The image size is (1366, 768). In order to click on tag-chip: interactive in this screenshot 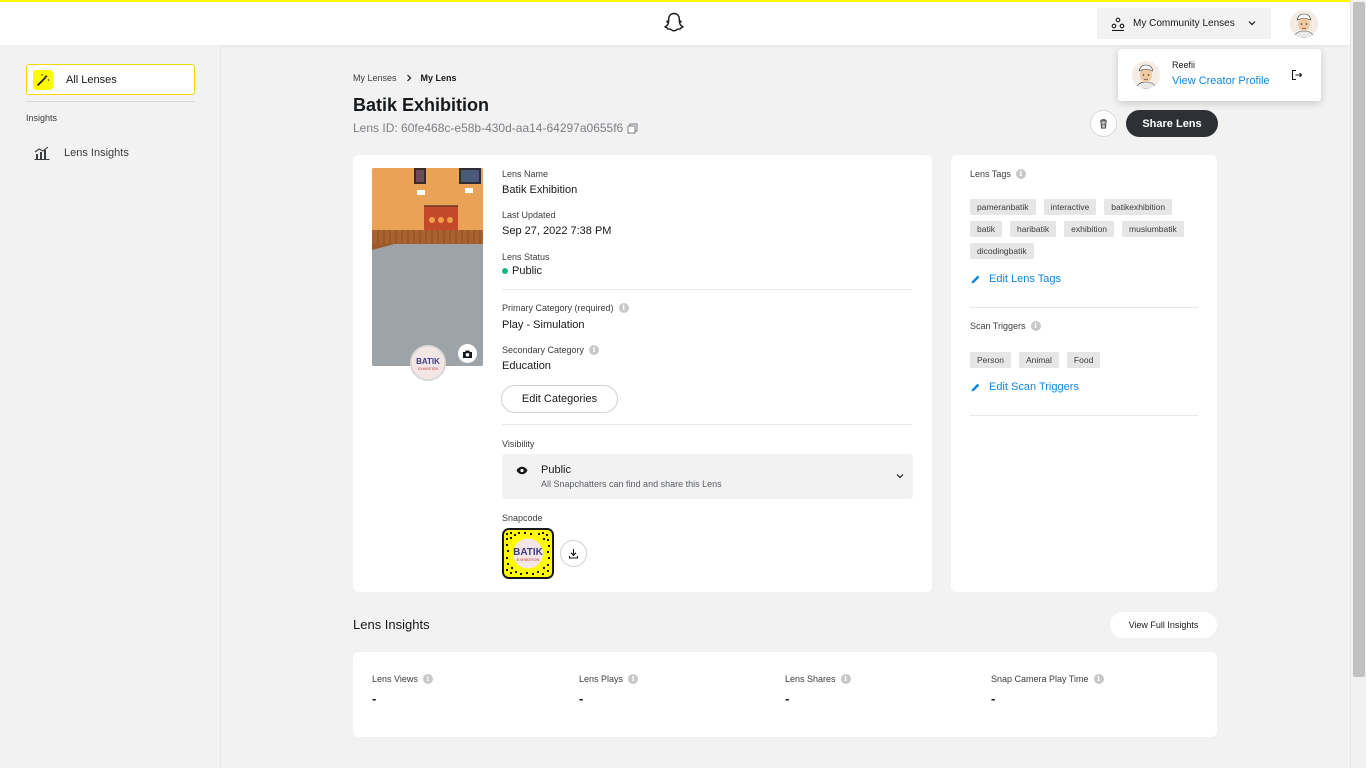, I will do `click(1070, 207)`.